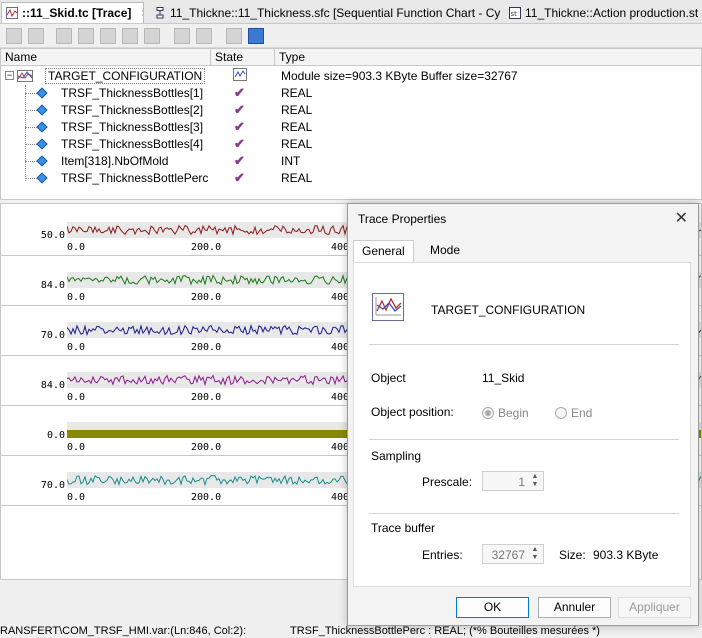 The image size is (702, 638). What do you see at coordinates (115, 161) in the screenshot?
I see `variable-name: Item[318].NbOfMold` at bounding box center [115, 161].